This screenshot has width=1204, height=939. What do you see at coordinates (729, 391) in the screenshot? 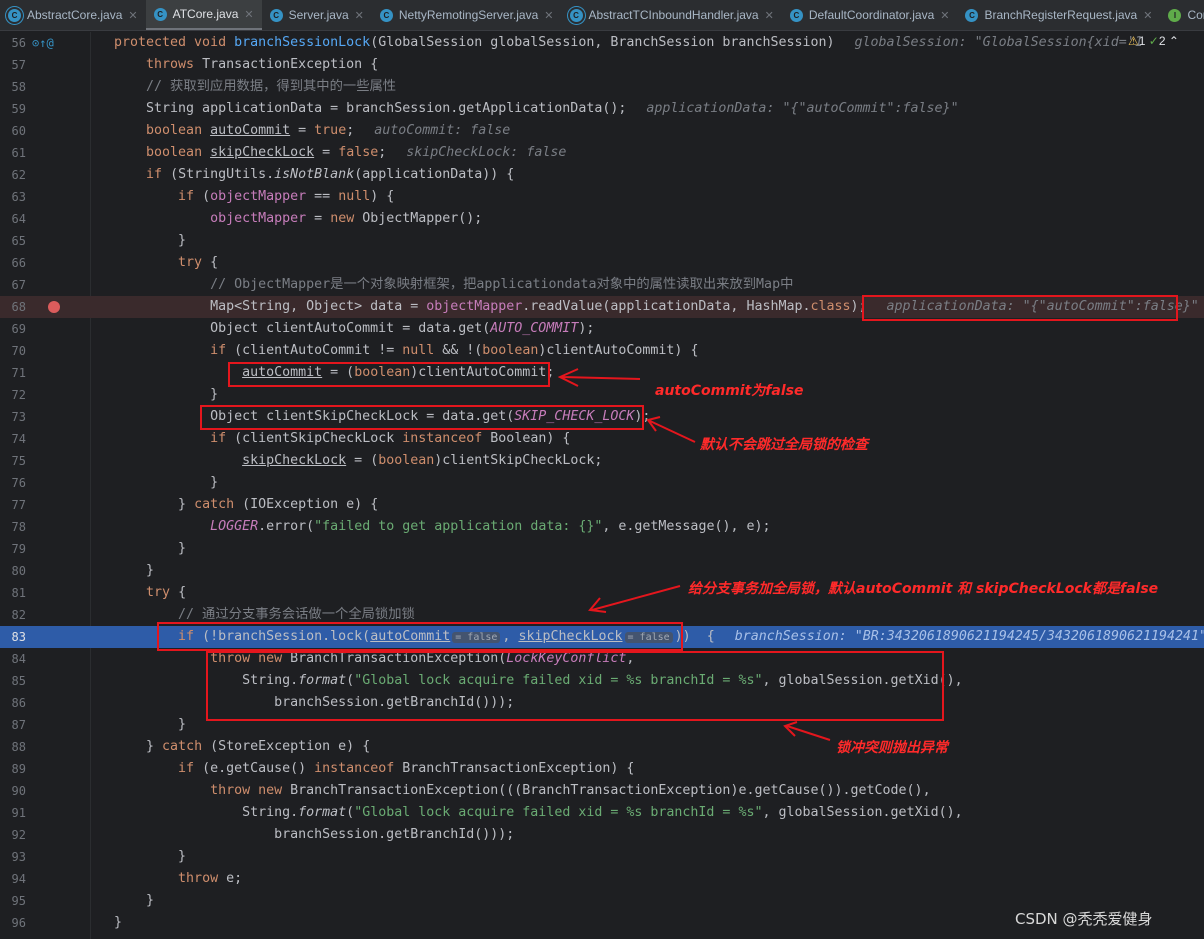
I see `annotation-autocommit: autoCommit为false` at bounding box center [729, 391].